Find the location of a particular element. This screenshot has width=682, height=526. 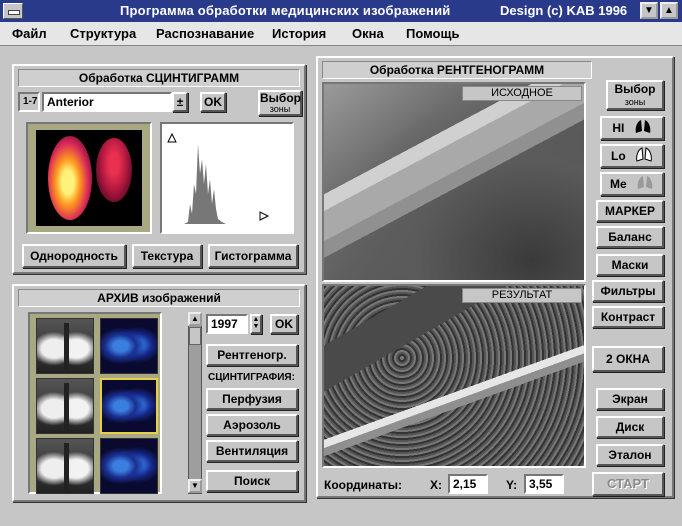

filters-button: Фильтры is located at coordinates (628, 291).